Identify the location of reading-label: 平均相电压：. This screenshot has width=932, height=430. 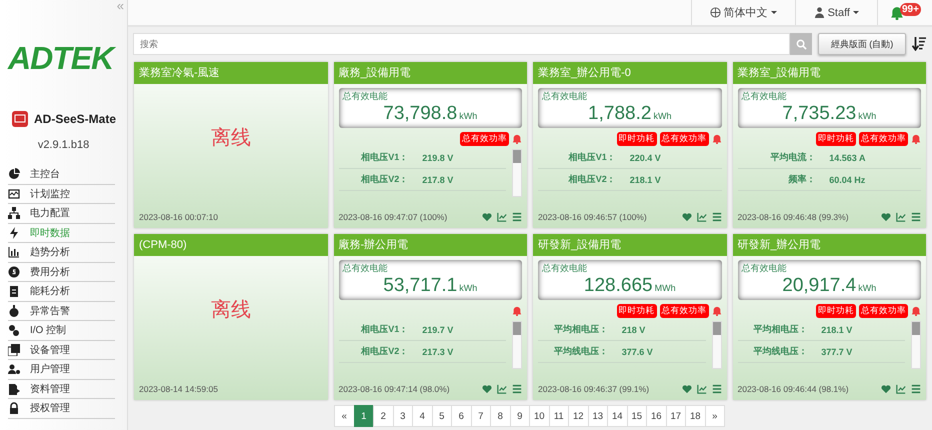
(580, 329).